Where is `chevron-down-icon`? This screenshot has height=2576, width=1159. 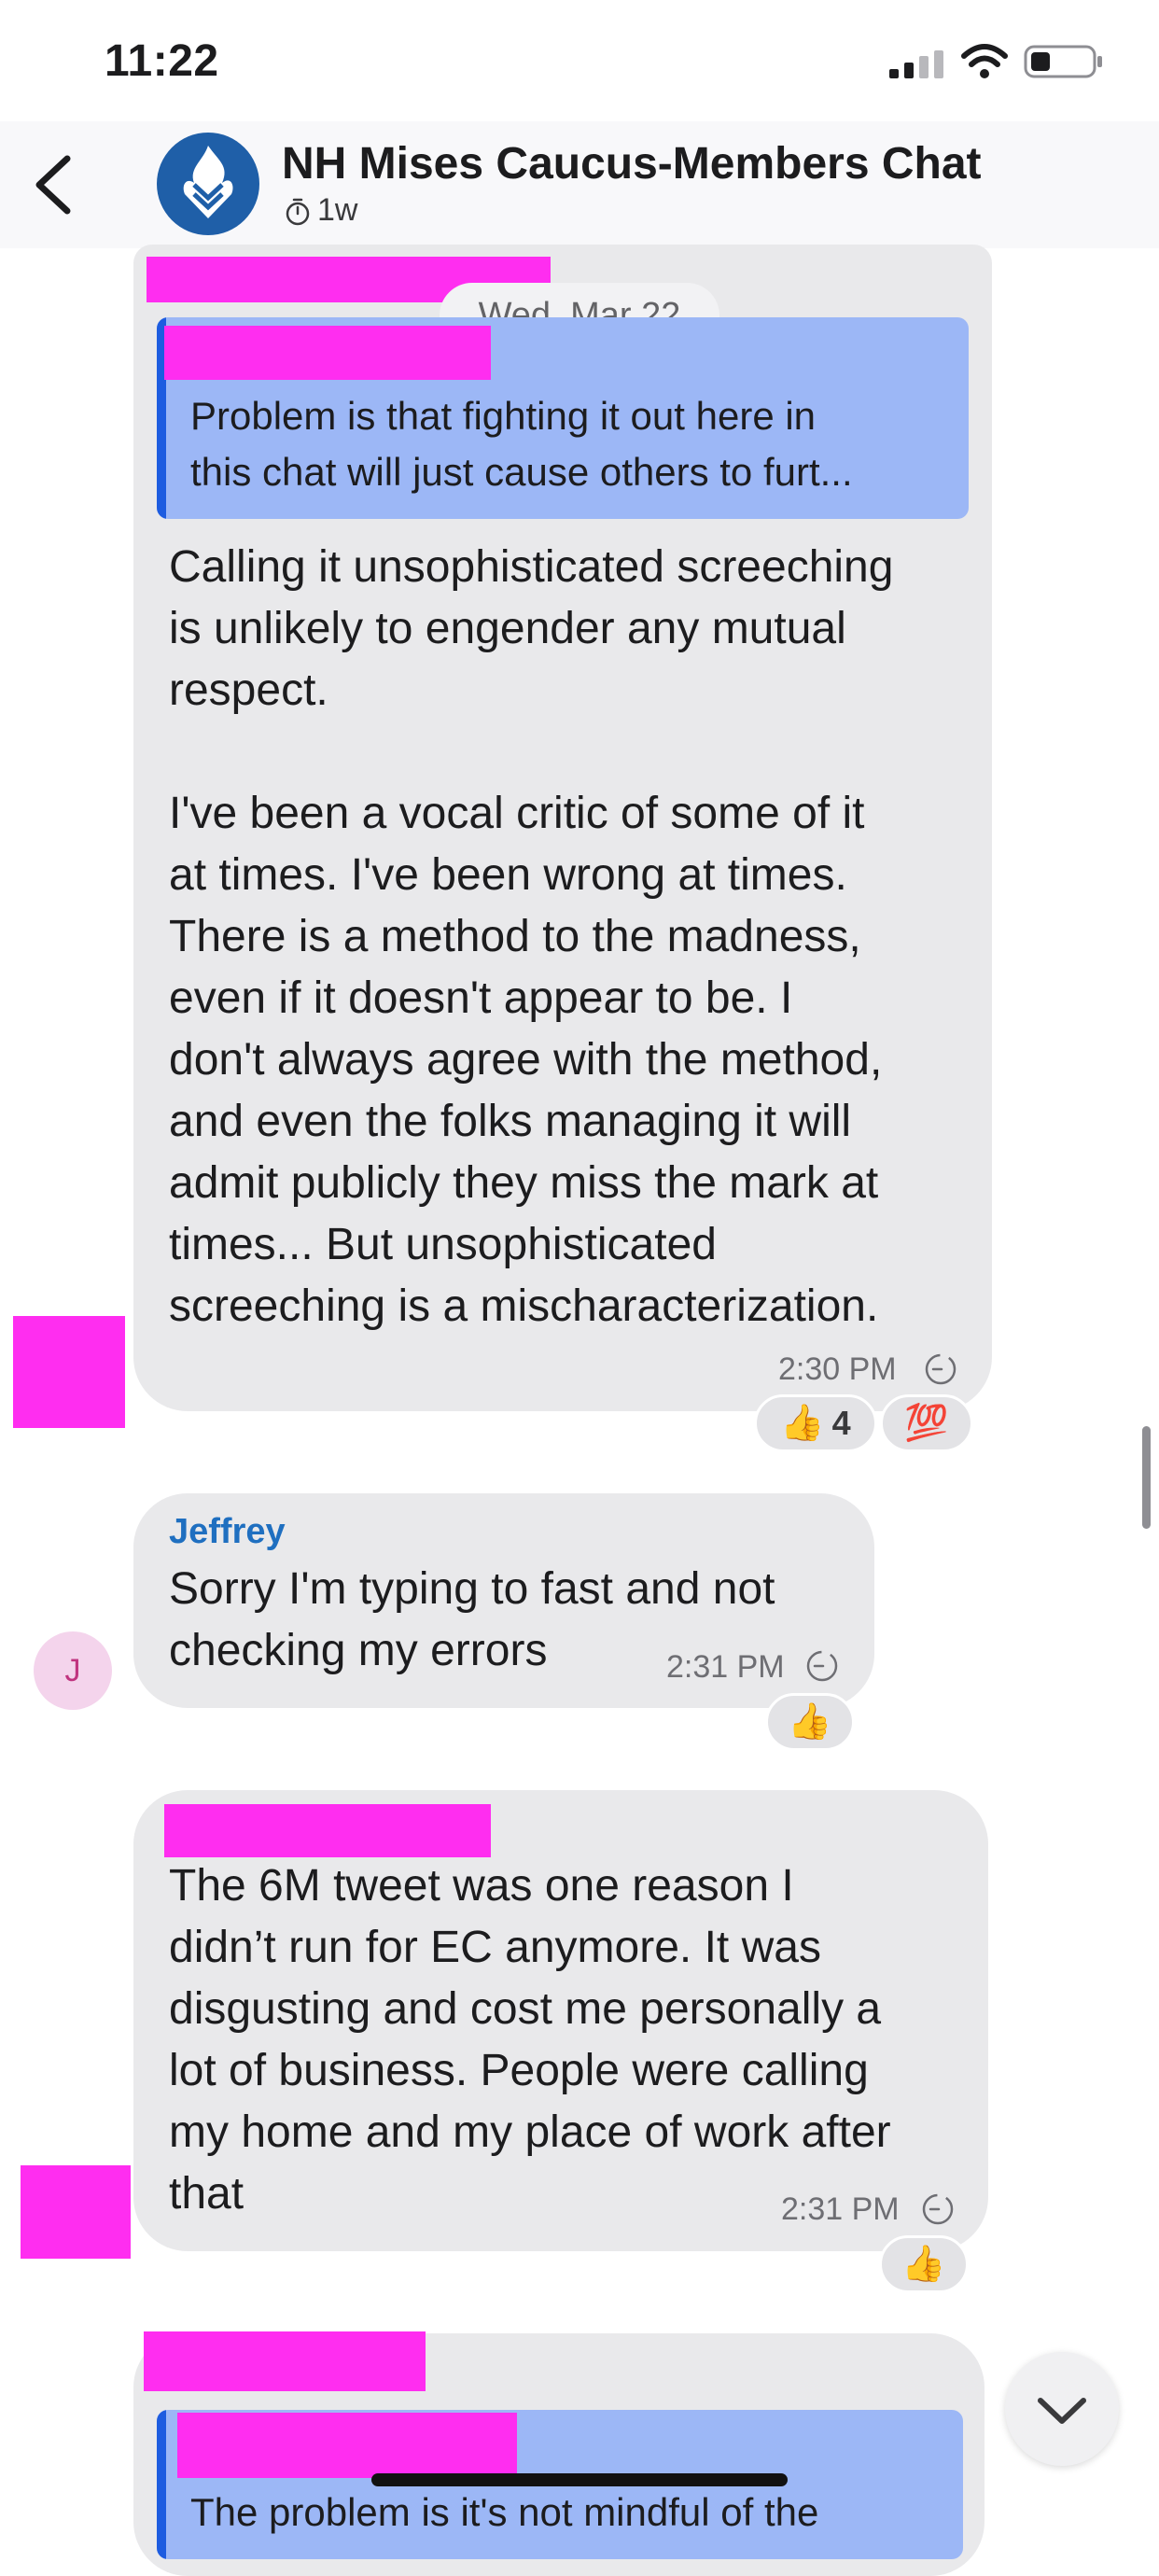
chevron-down-icon is located at coordinates (1062, 2411).